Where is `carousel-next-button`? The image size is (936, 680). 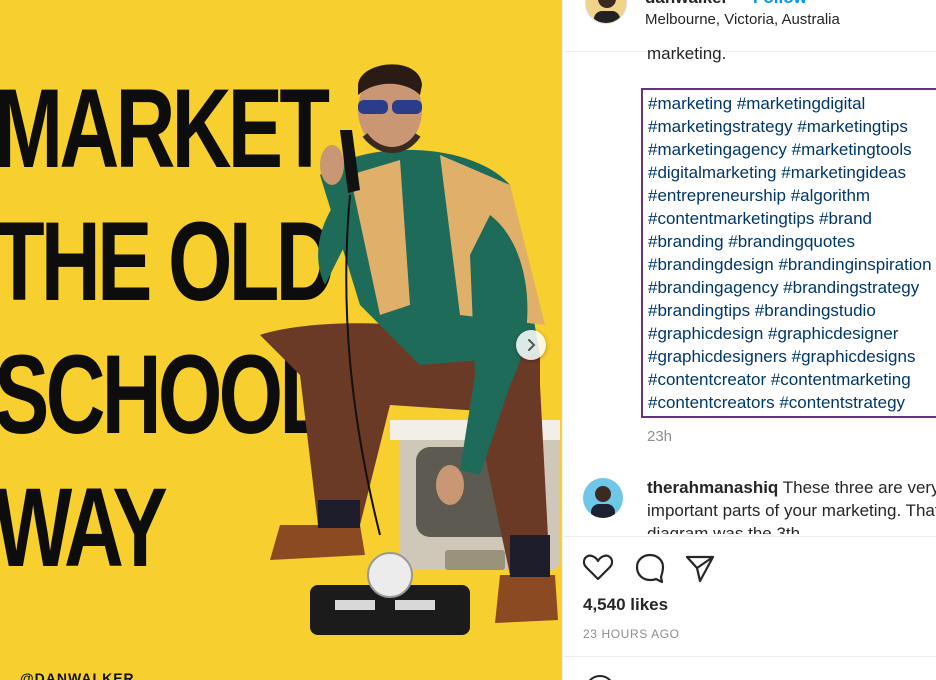 carousel-next-button is located at coordinates (531, 345).